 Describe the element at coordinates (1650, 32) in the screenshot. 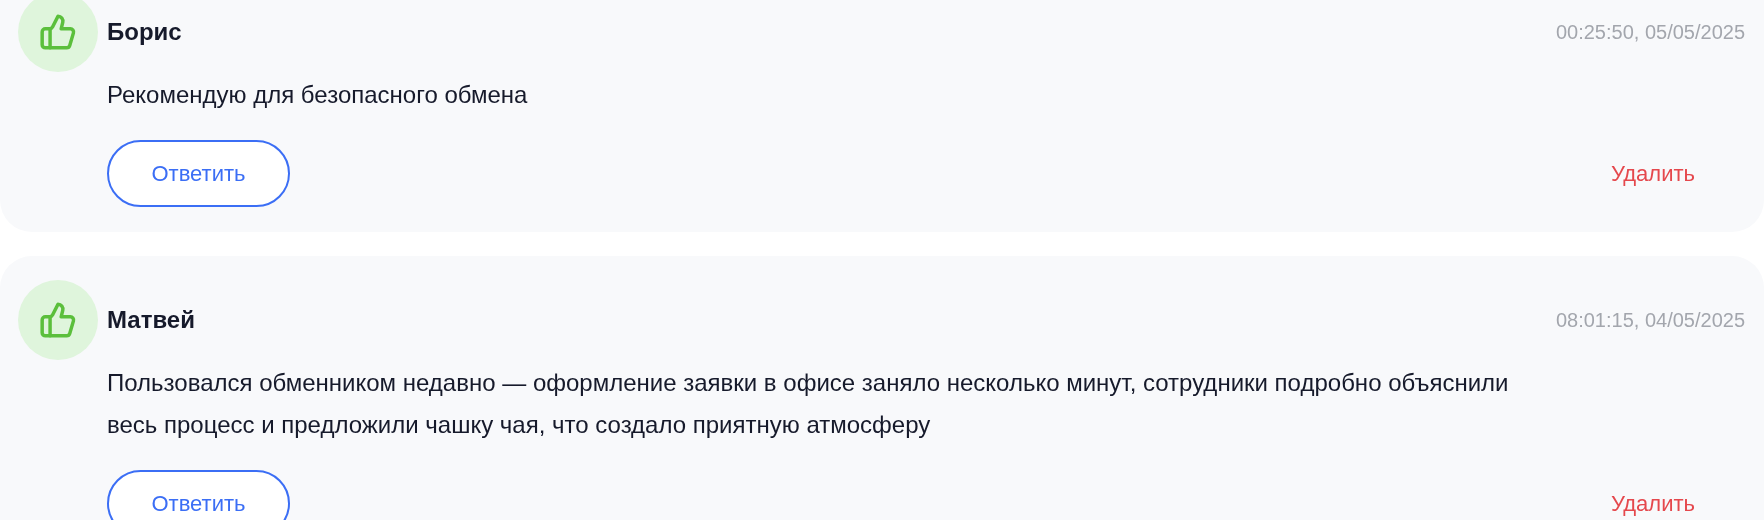

I see `review-time: 00:25:50, 05/05/2025` at that location.